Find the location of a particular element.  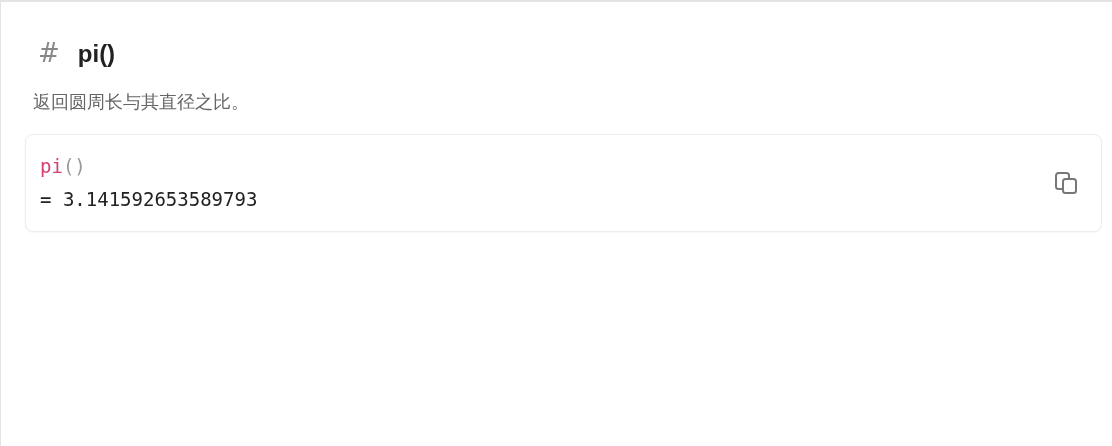

heading-anchor: # is located at coordinates (49, 53).